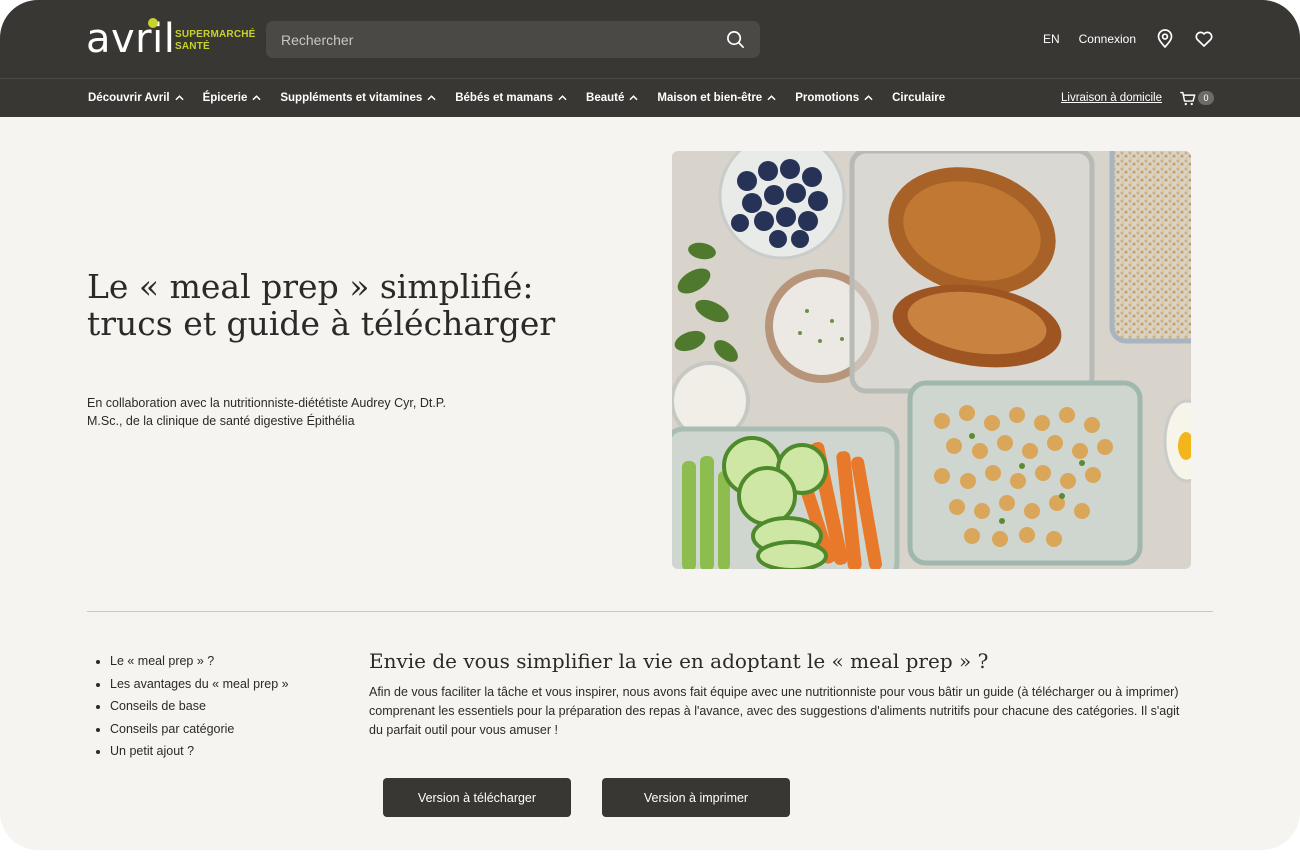  Describe the element at coordinates (215, 34) in the screenshot. I see `logo-tagline-line-1: SUPERMARCHÉ` at that location.